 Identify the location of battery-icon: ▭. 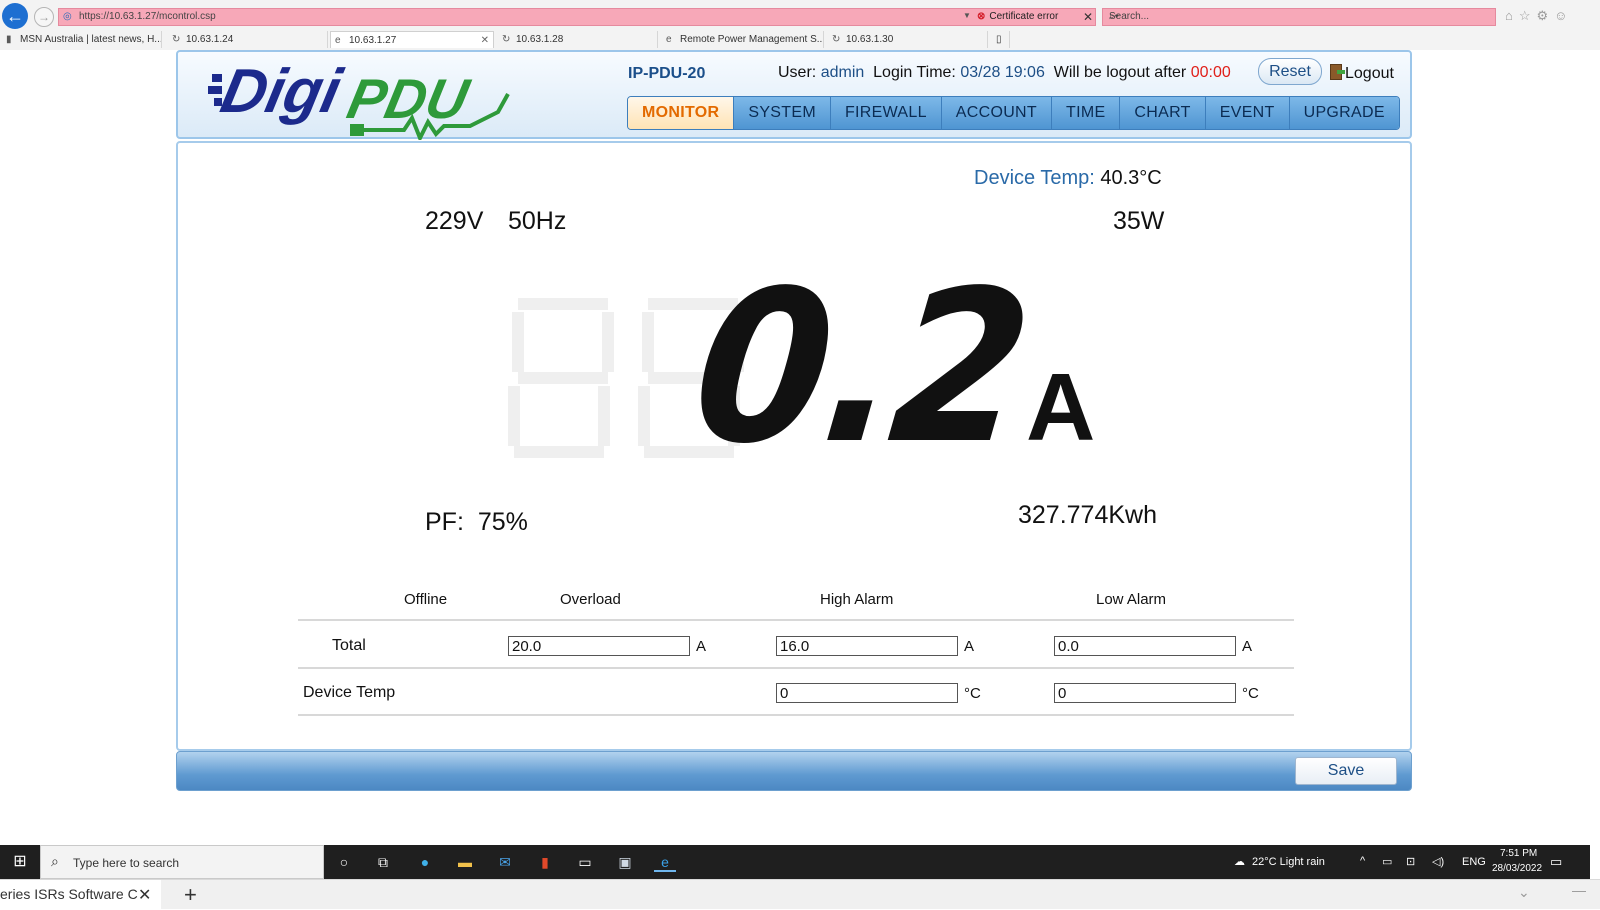
(1387, 861).